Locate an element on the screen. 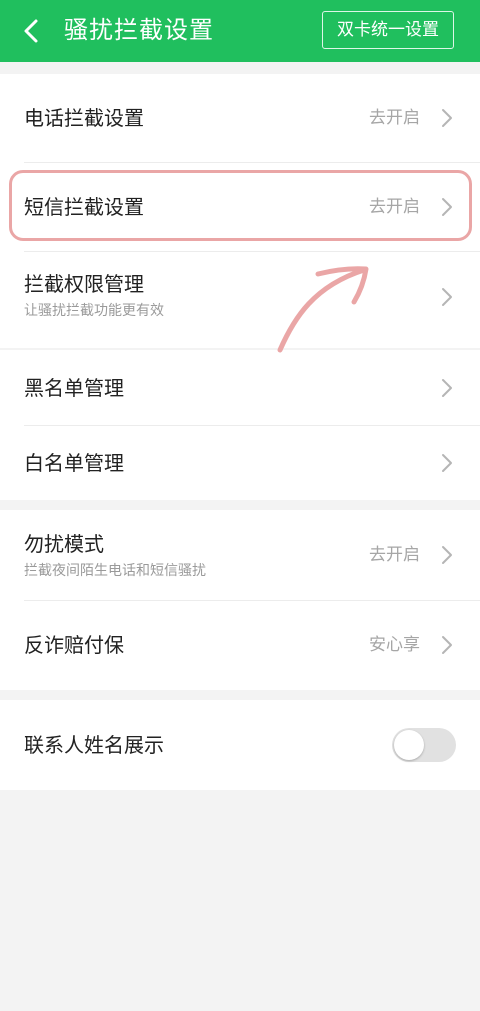 This screenshot has width=480, height=1011. row-title: 勿扰模式 is located at coordinates (64, 544).